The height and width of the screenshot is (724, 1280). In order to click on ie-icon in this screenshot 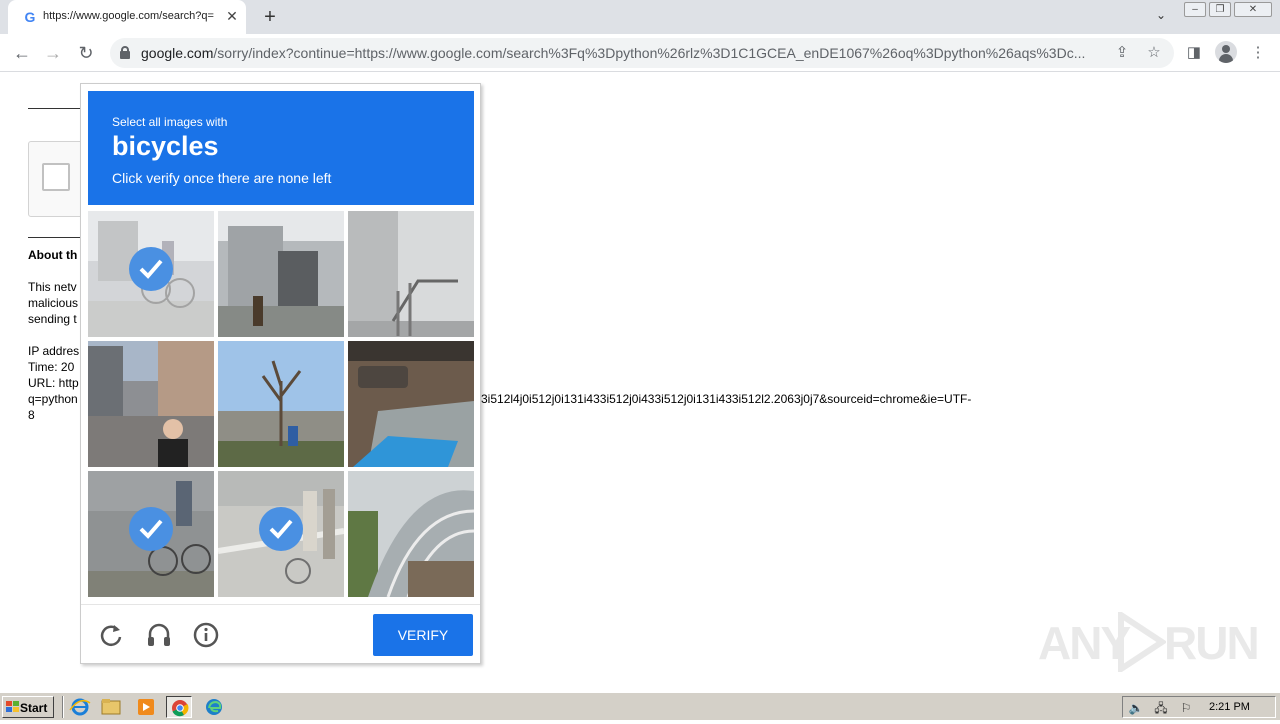, I will do `click(80, 707)`.